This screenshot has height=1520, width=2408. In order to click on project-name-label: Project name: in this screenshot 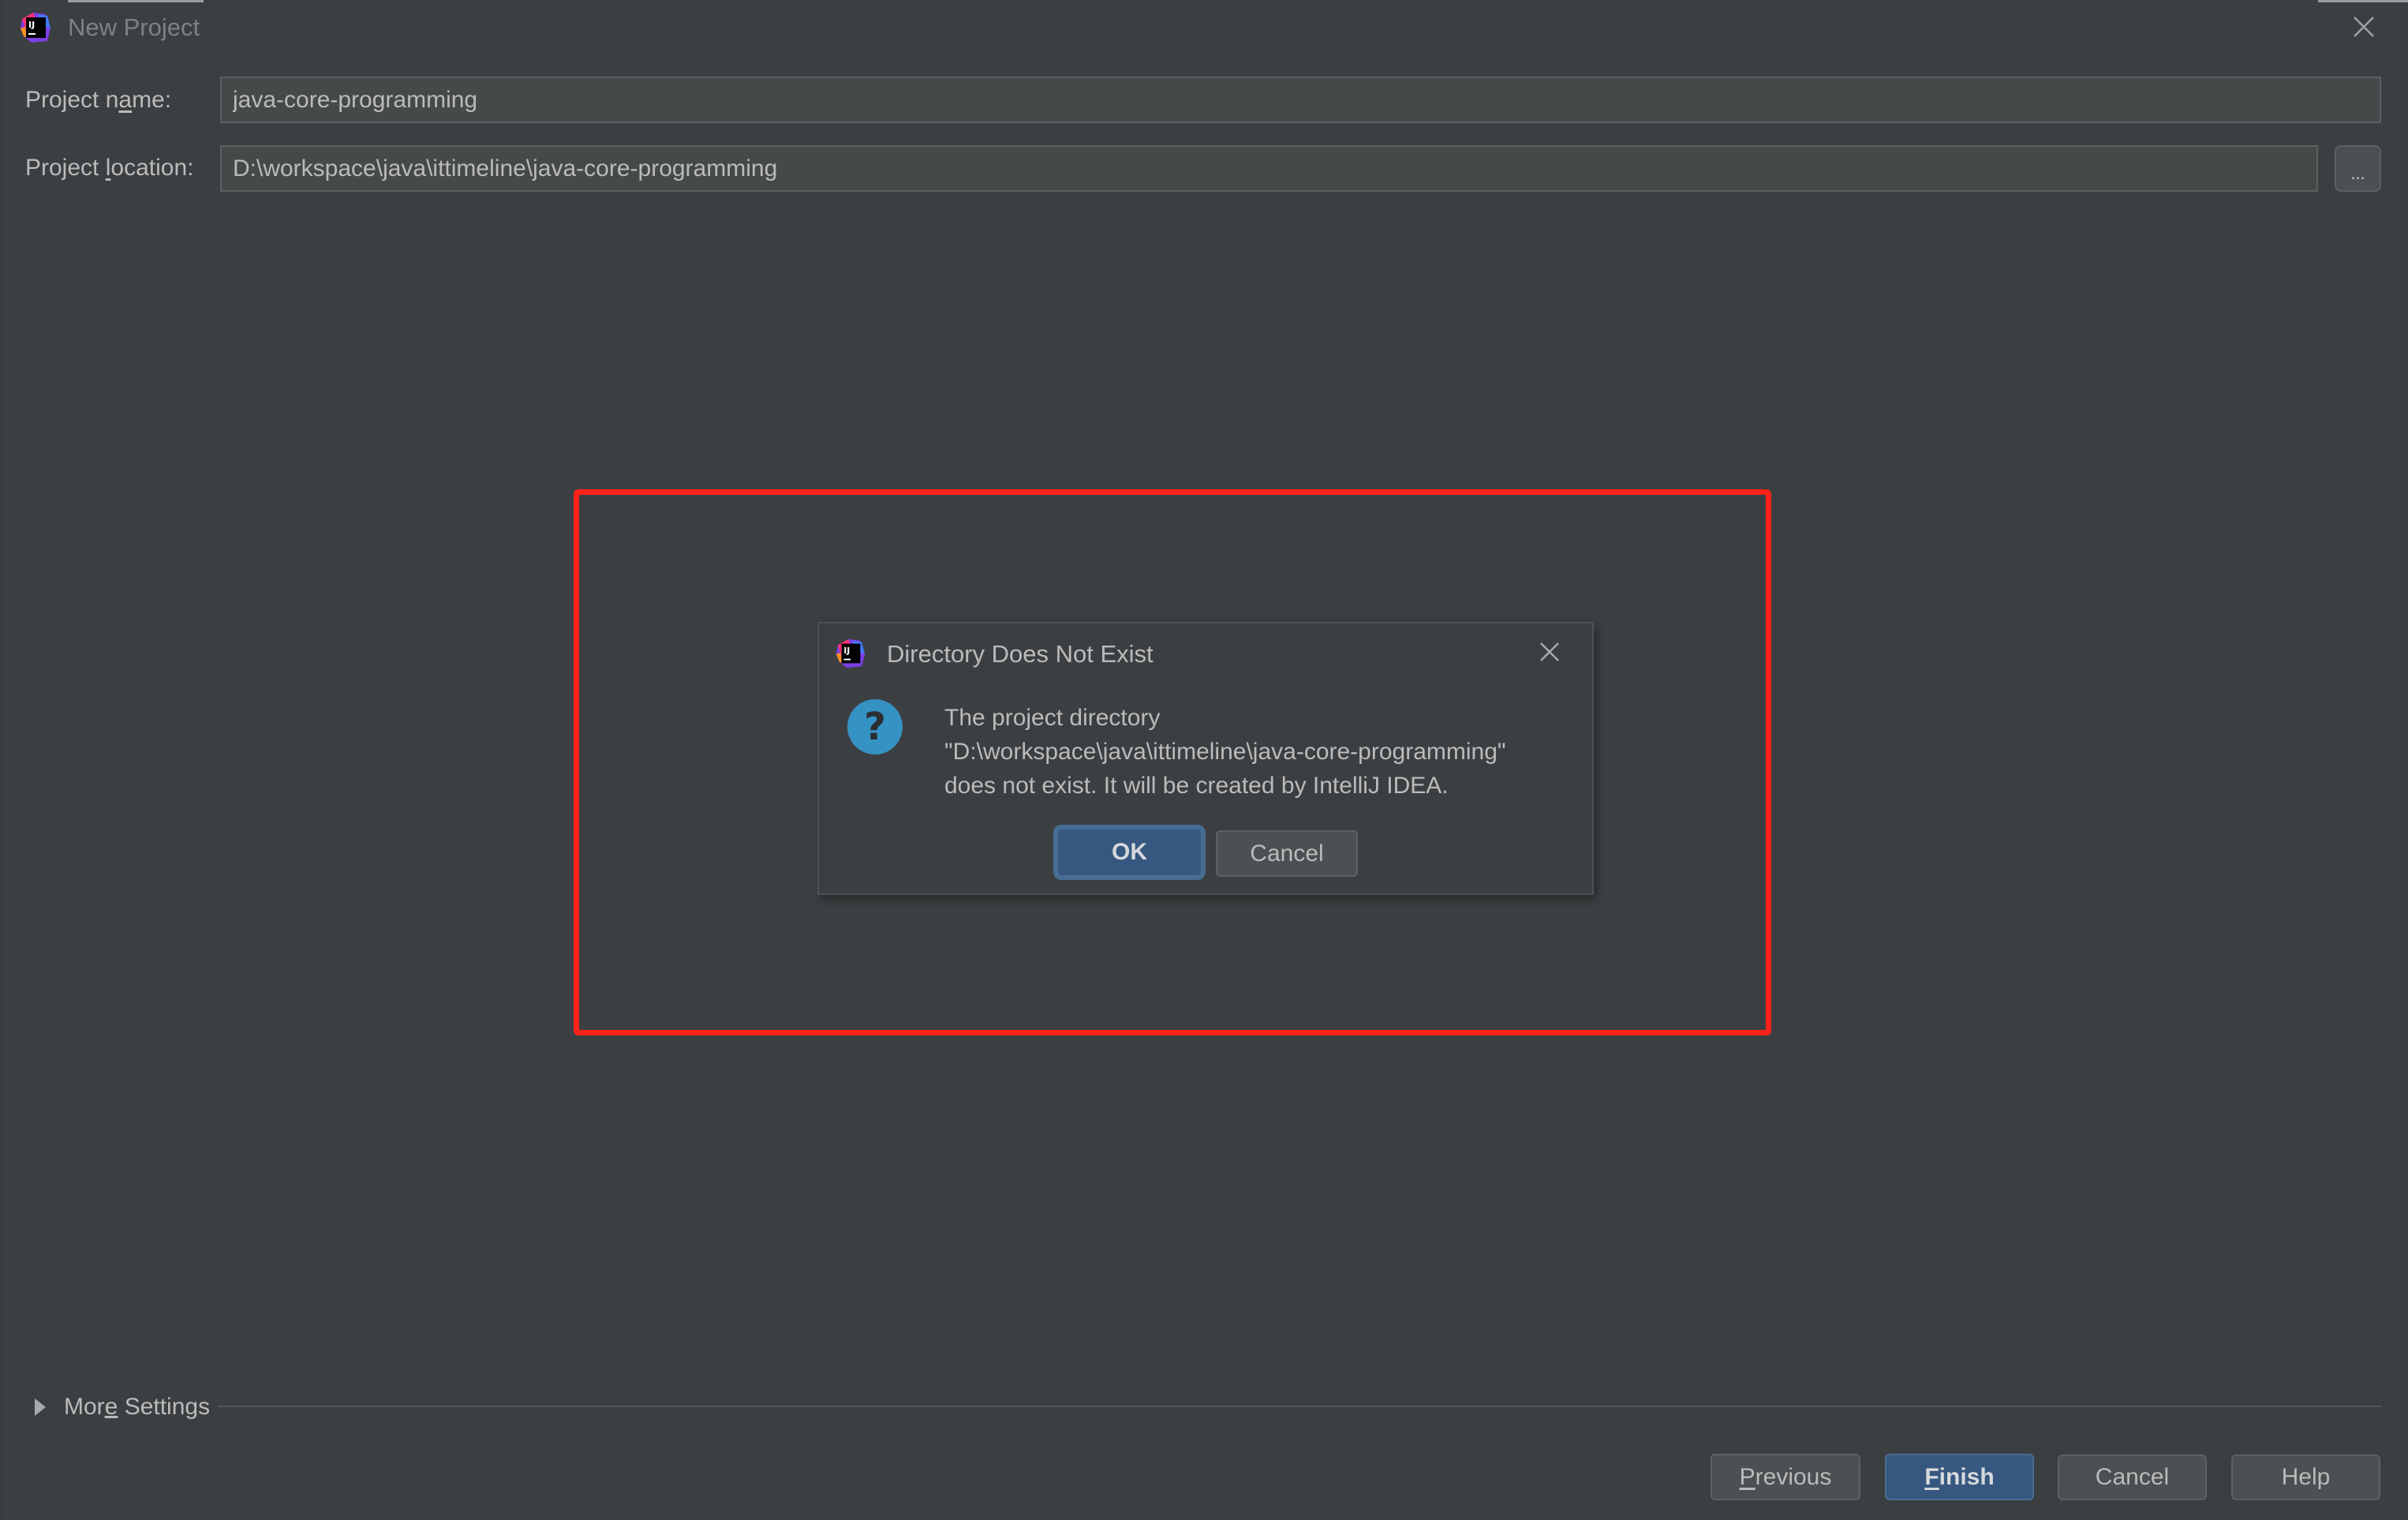, I will do `click(99, 100)`.